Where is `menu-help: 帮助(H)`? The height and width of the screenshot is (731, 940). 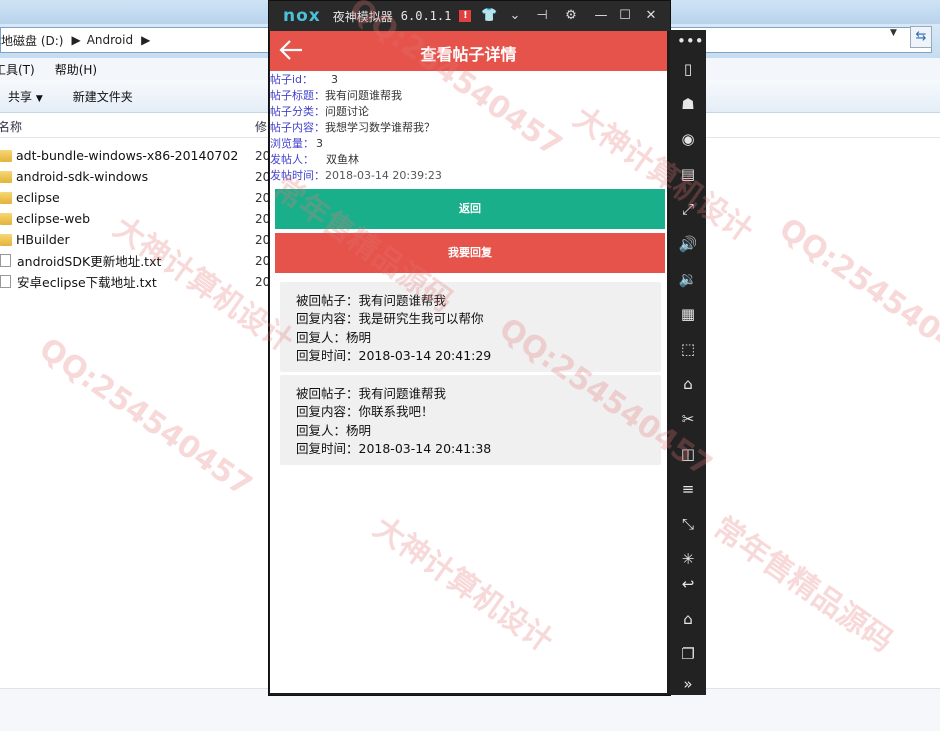 menu-help: 帮助(H) is located at coordinates (76, 69).